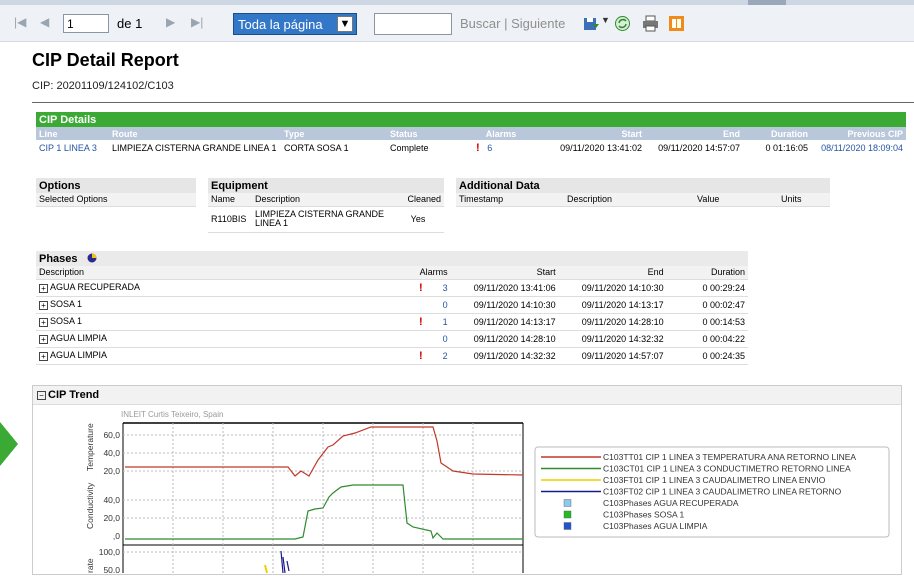 The width and height of the screenshot is (914, 578). I want to click on phase-description: SOSA 1, so click(66, 304).